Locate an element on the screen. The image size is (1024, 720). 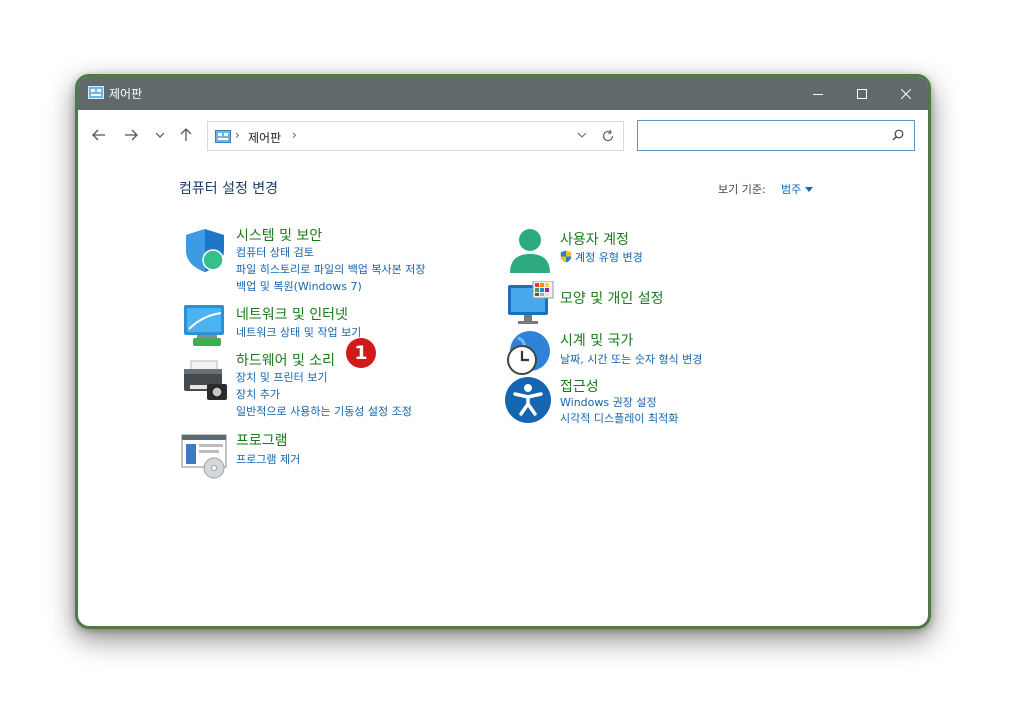
user-icon is located at coordinates (530, 250).